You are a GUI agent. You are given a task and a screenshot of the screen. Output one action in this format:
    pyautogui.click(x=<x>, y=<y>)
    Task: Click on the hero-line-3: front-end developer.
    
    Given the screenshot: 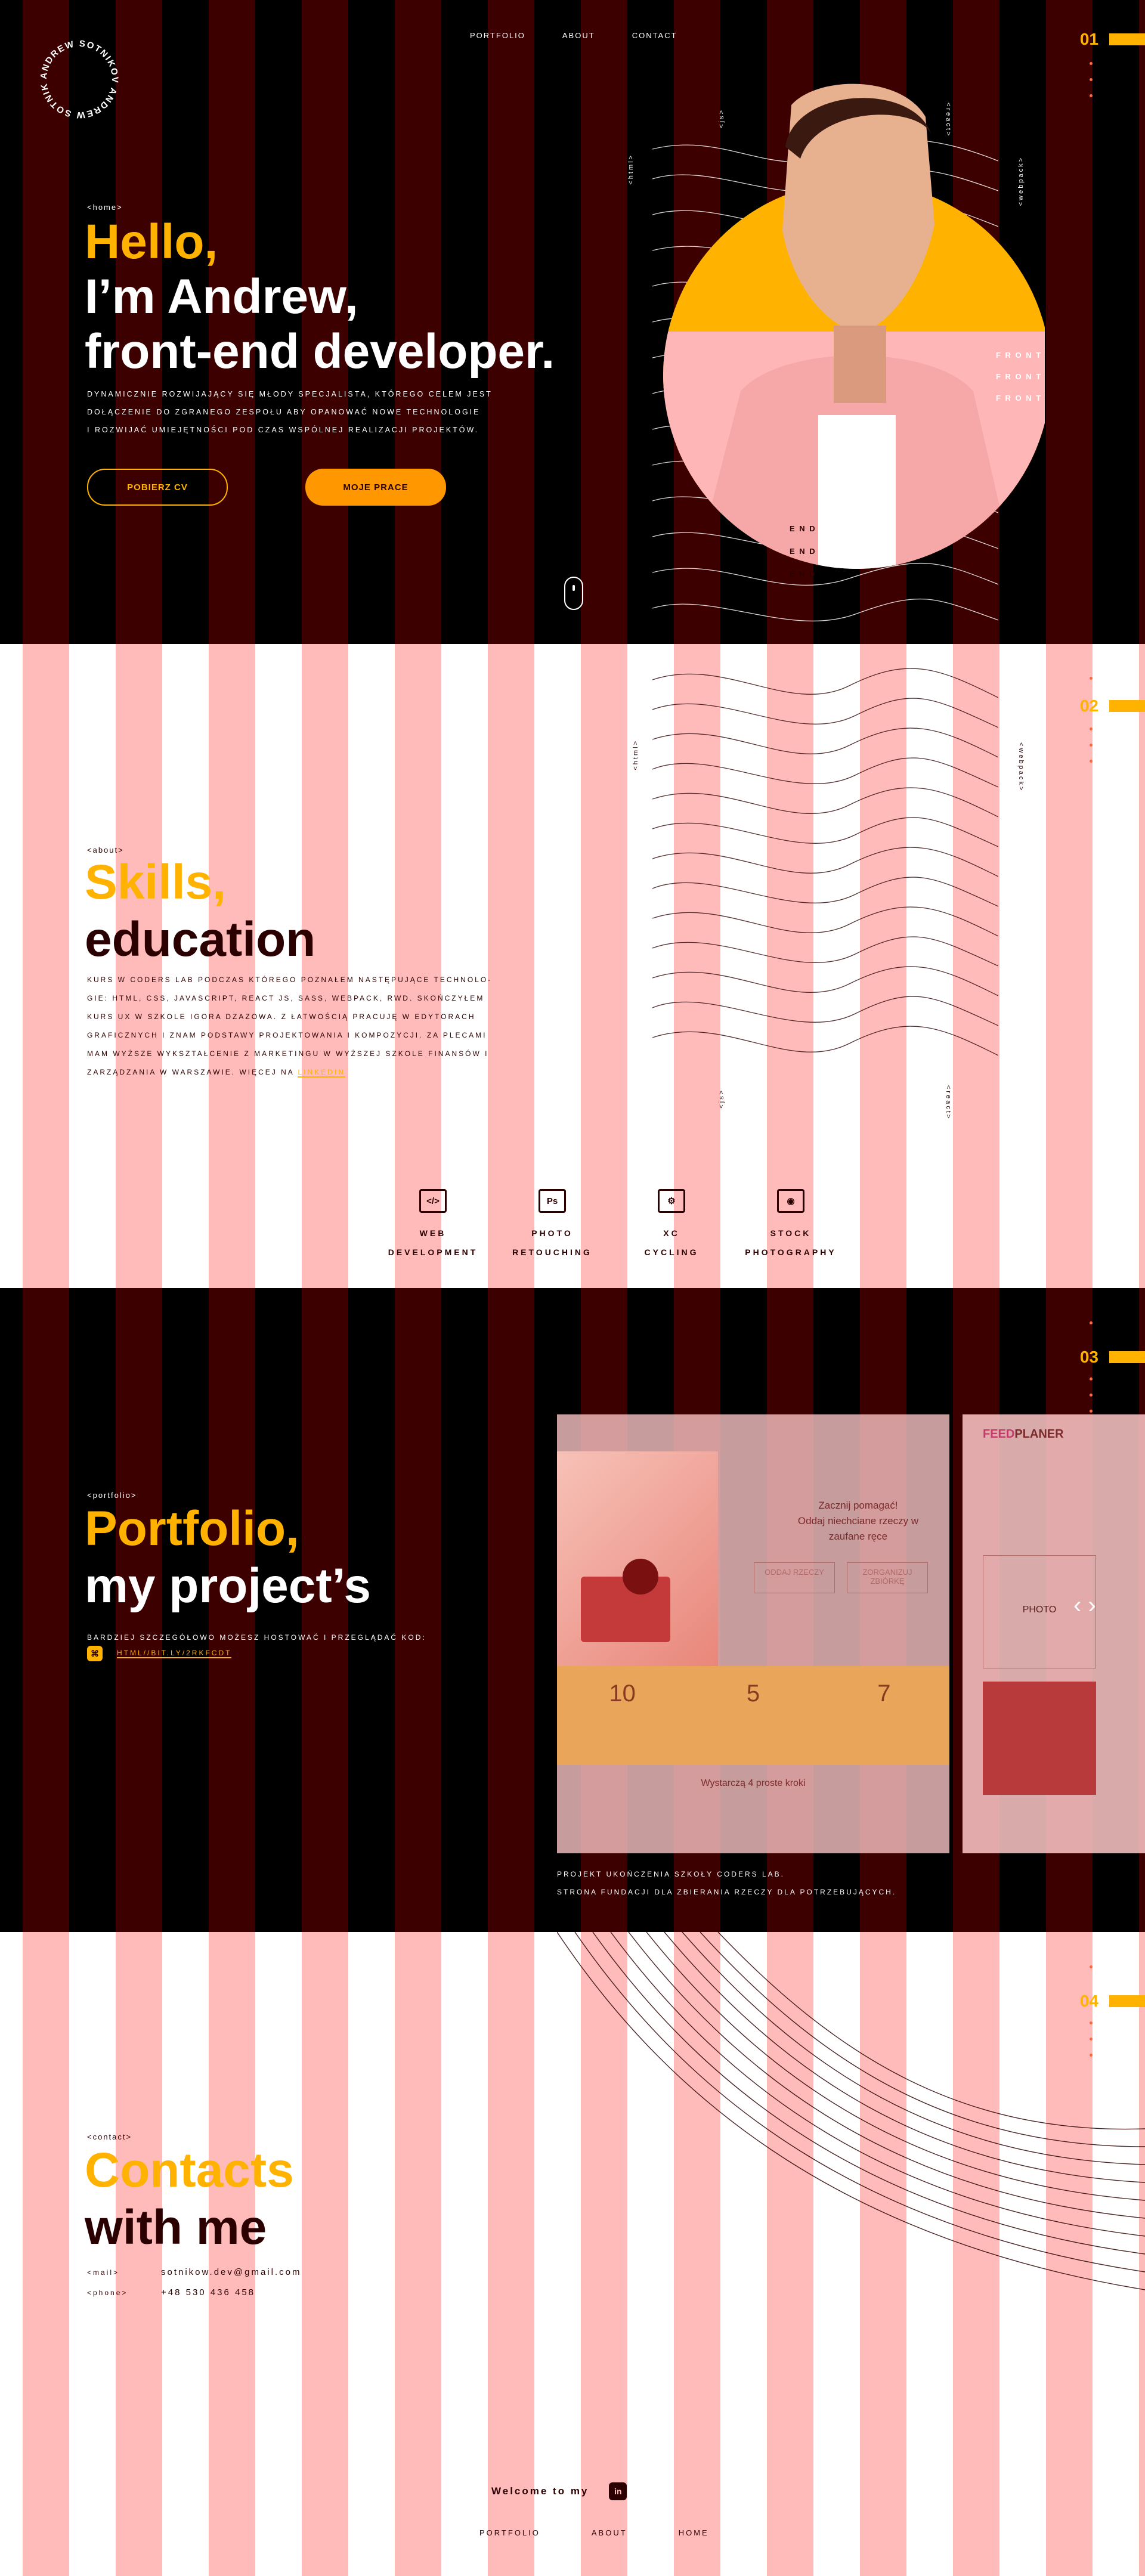 What is the action you would take?
    pyautogui.click(x=320, y=352)
    